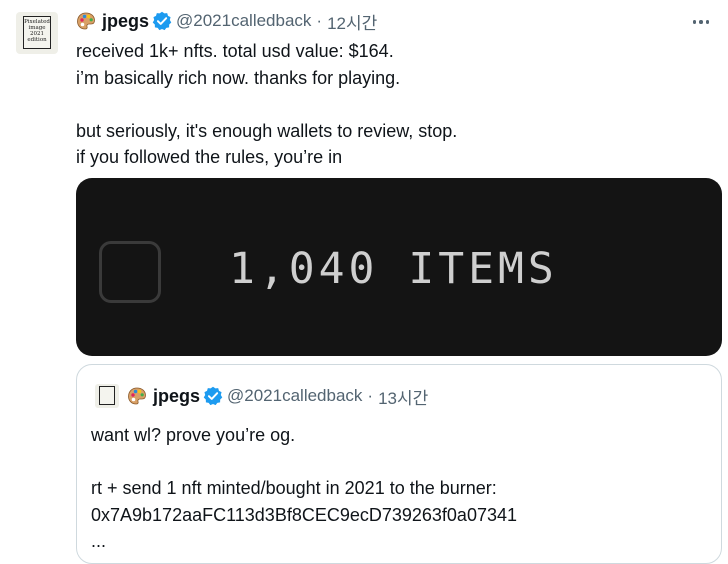 This screenshot has height=564, width=728. What do you see at coordinates (403, 396) in the screenshot?
I see `quoted-tweet-timestamp: 13시간` at bounding box center [403, 396].